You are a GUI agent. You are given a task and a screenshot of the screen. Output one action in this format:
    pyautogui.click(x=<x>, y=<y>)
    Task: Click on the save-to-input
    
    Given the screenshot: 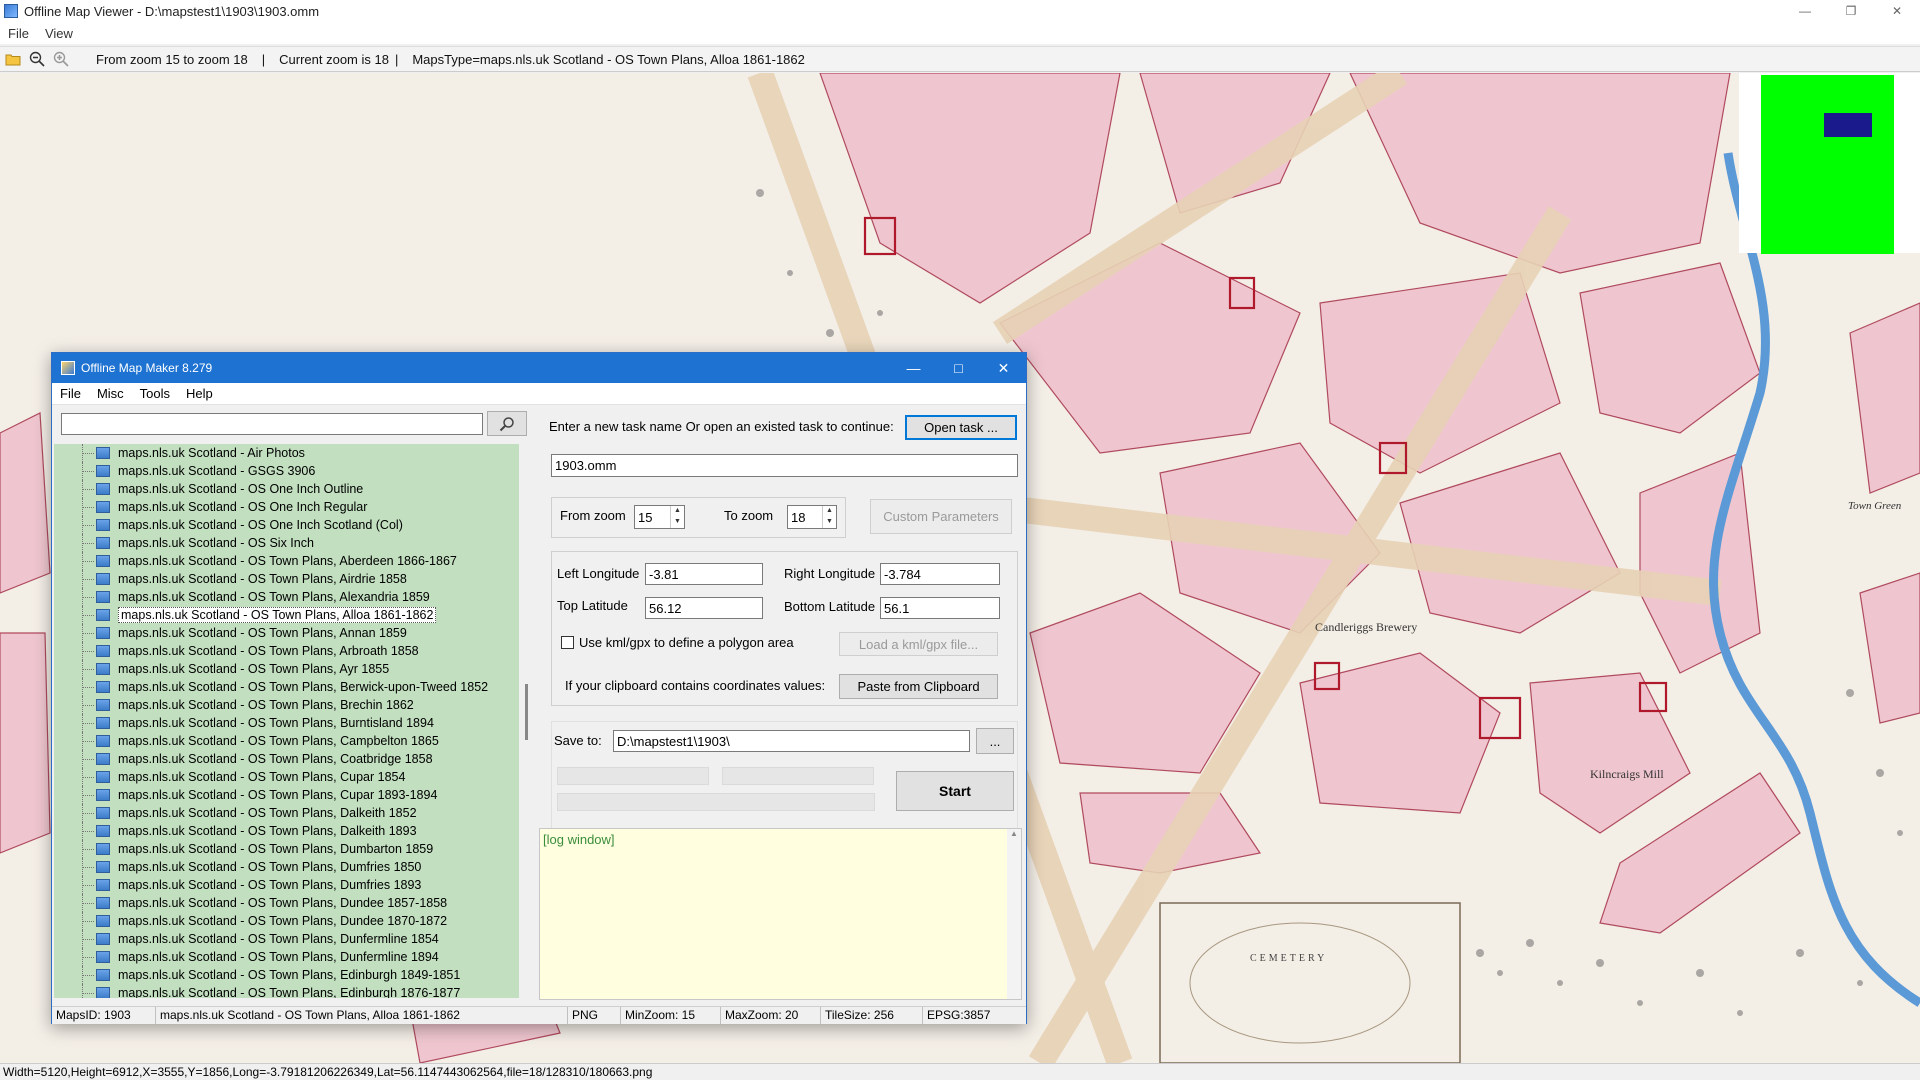 What is the action you would take?
    pyautogui.click(x=791, y=741)
    